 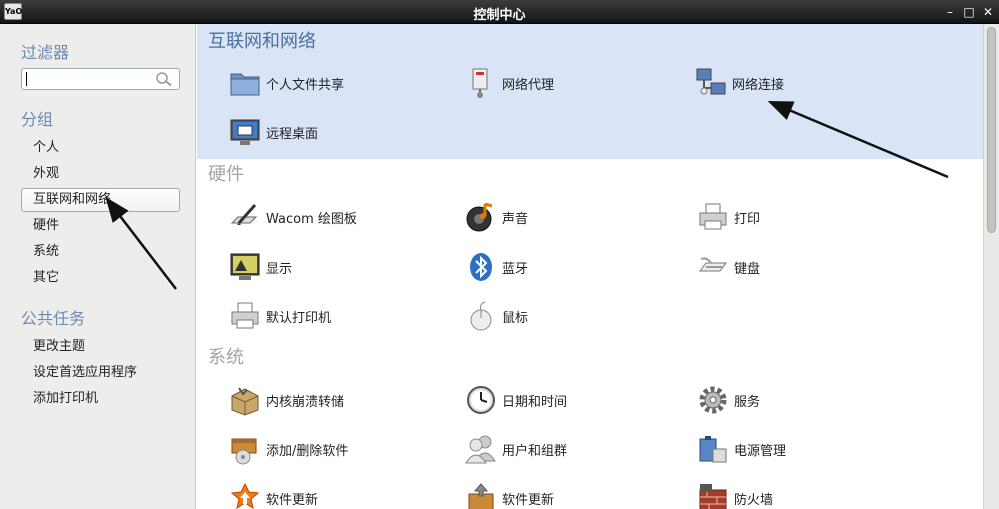 I want to click on applet-label: 网络连接, so click(x=758, y=85).